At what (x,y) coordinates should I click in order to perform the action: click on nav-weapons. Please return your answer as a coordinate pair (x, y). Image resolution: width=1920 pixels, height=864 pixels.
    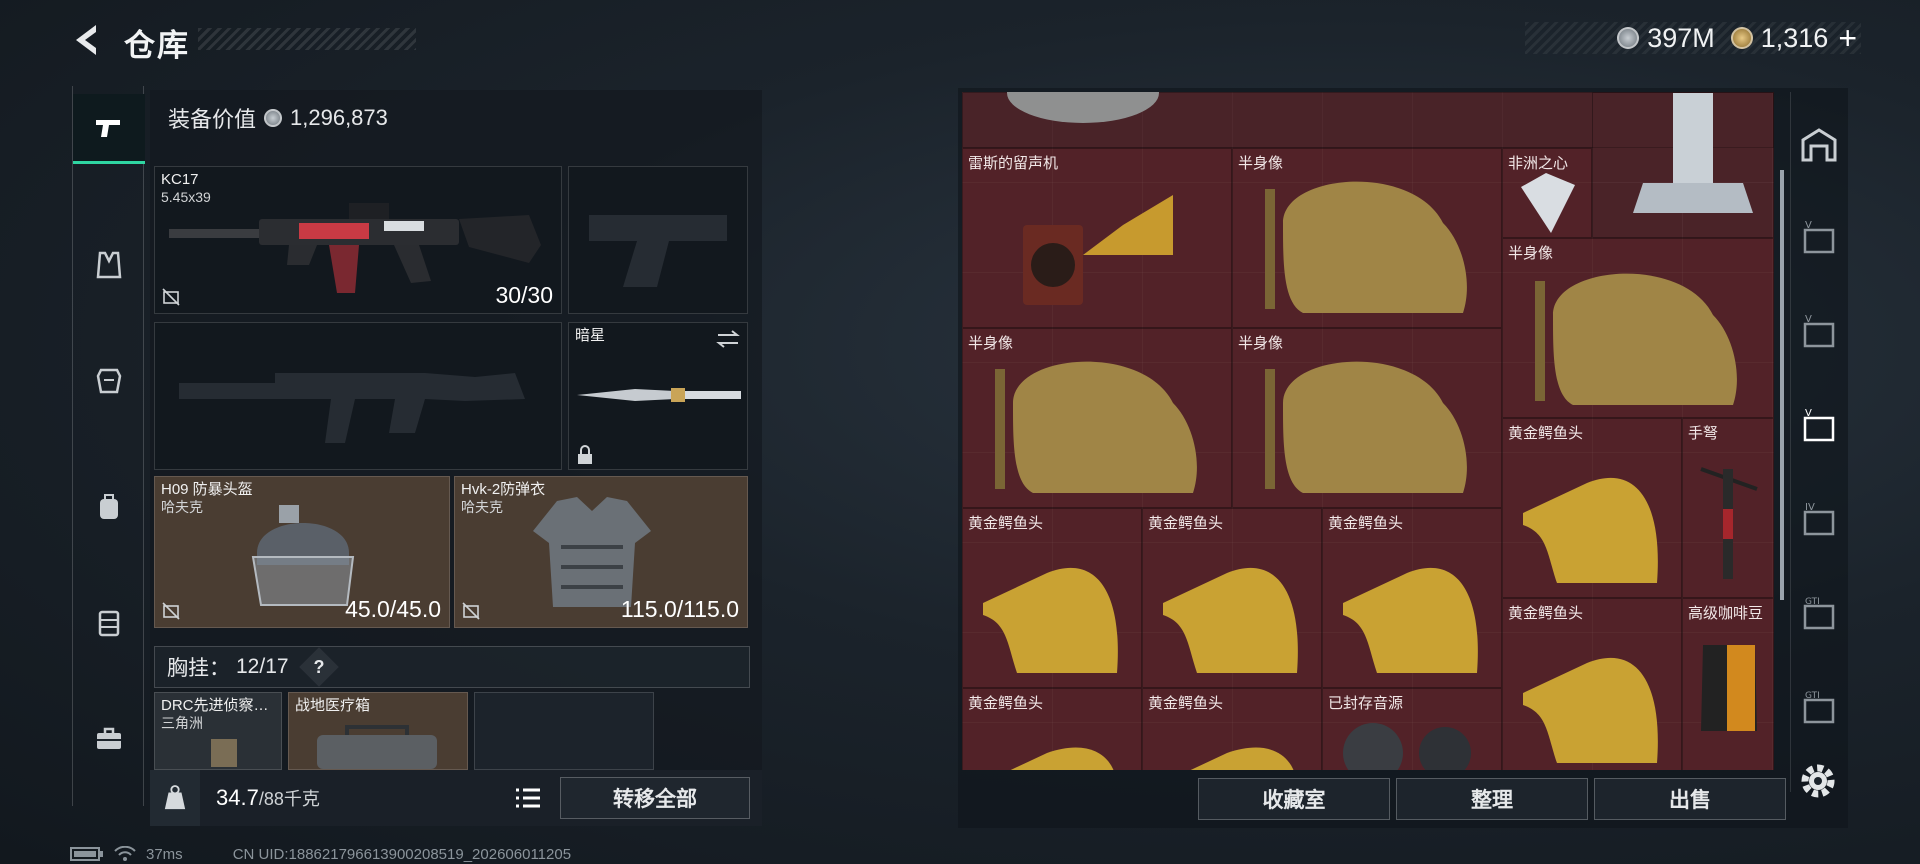
    Looking at the image, I should click on (109, 129).